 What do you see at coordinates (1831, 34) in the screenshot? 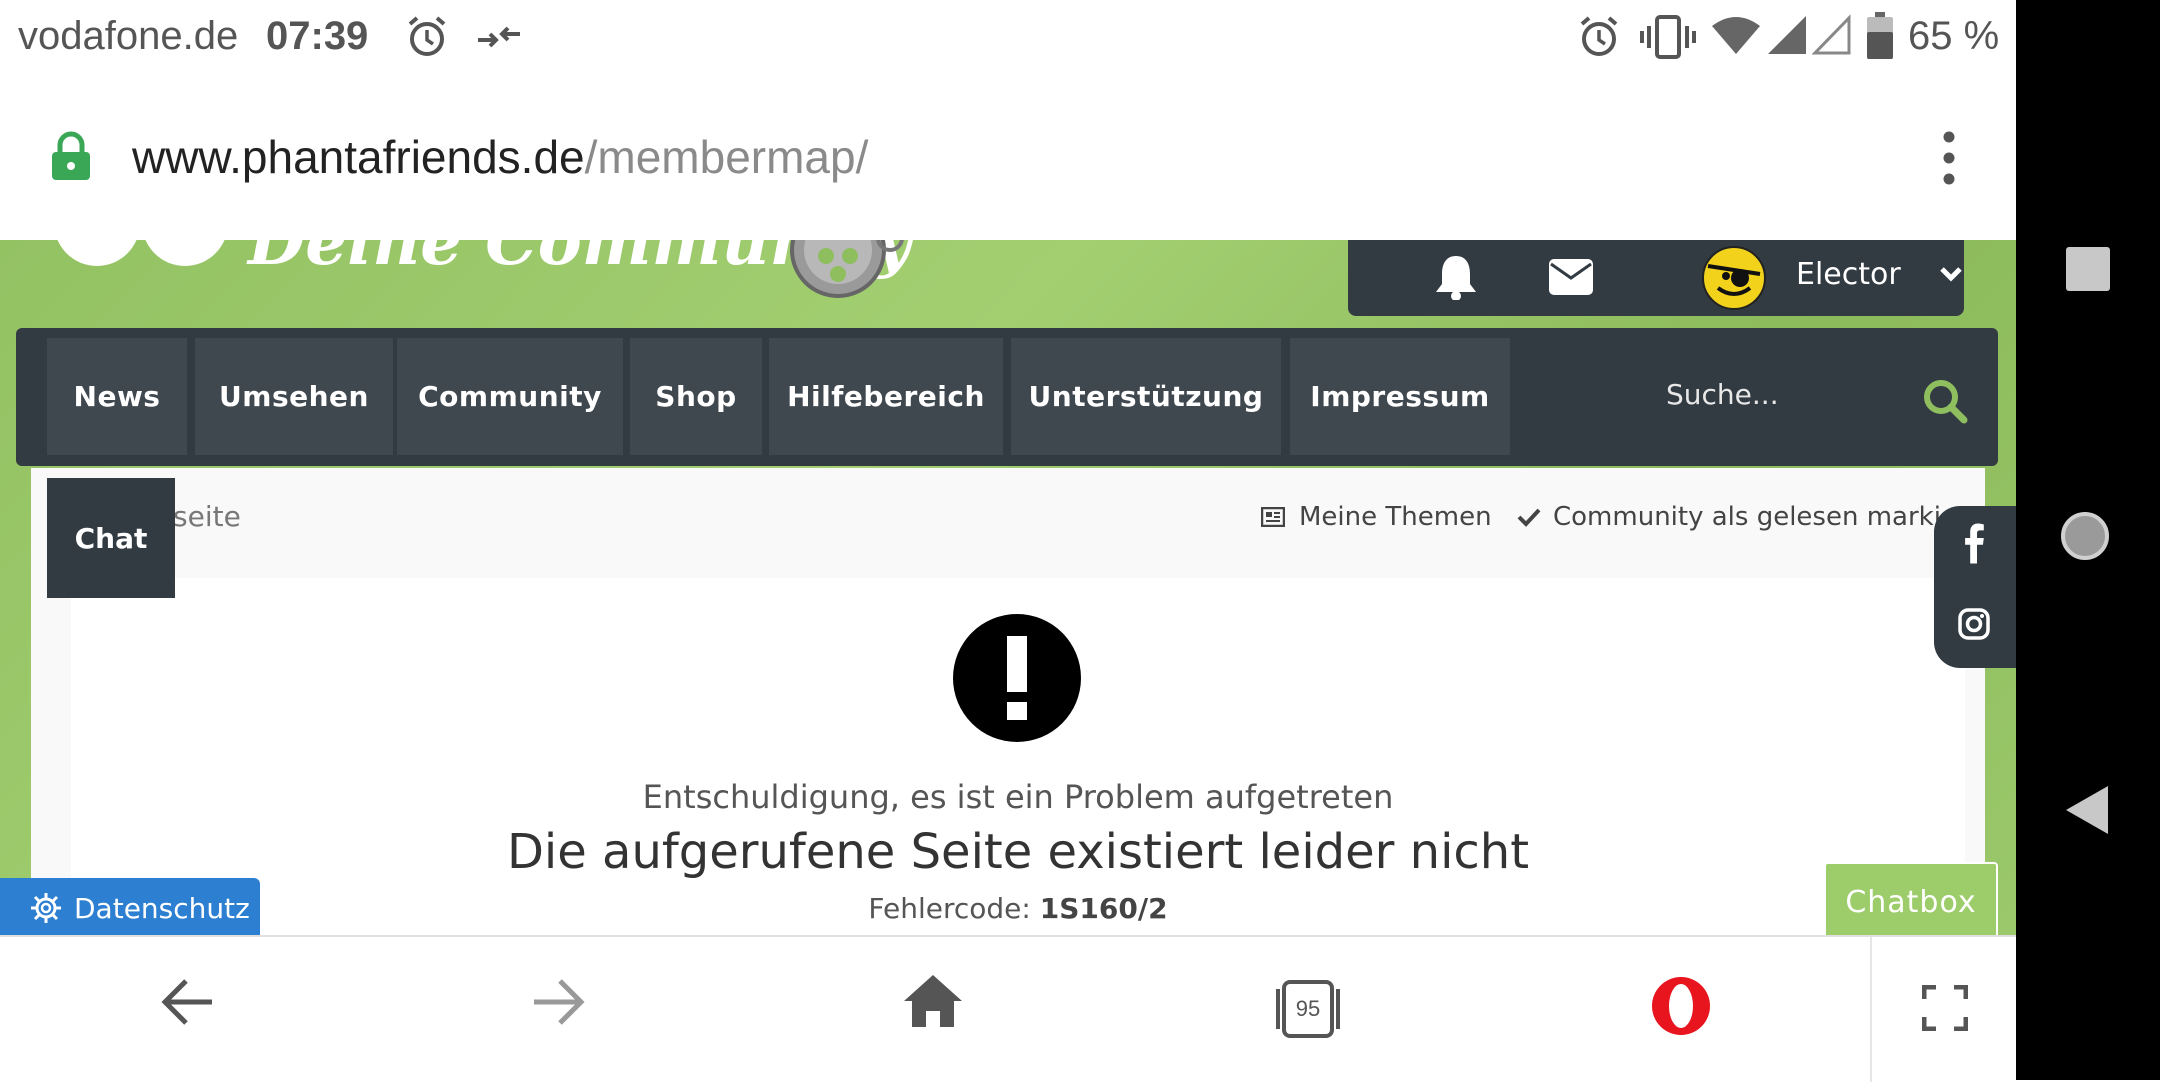
I see `signal-empty-icon` at bounding box center [1831, 34].